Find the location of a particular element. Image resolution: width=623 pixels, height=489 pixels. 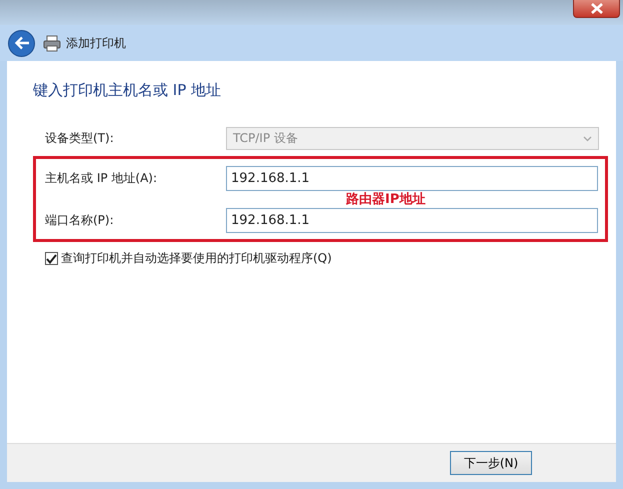

close-button is located at coordinates (596, 9).